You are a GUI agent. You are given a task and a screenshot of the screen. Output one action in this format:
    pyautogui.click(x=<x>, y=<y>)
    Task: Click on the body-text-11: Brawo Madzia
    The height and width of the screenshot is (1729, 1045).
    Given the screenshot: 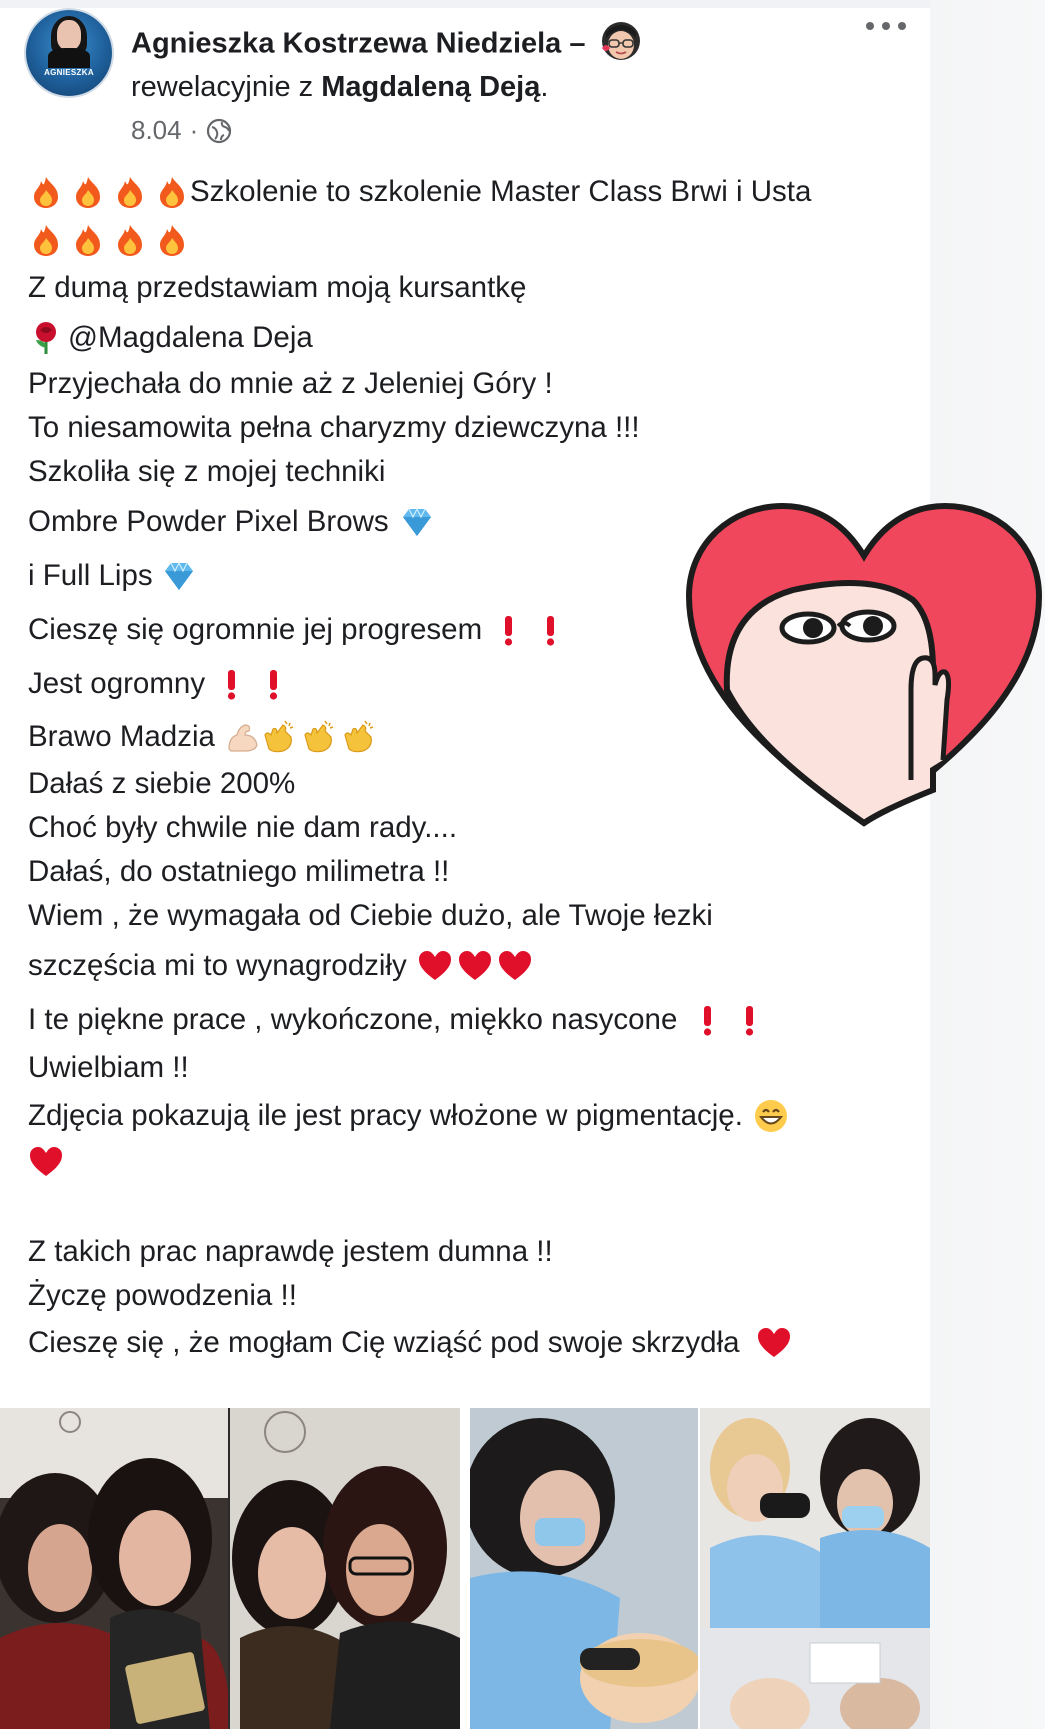 What is the action you would take?
    pyautogui.click(x=121, y=736)
    